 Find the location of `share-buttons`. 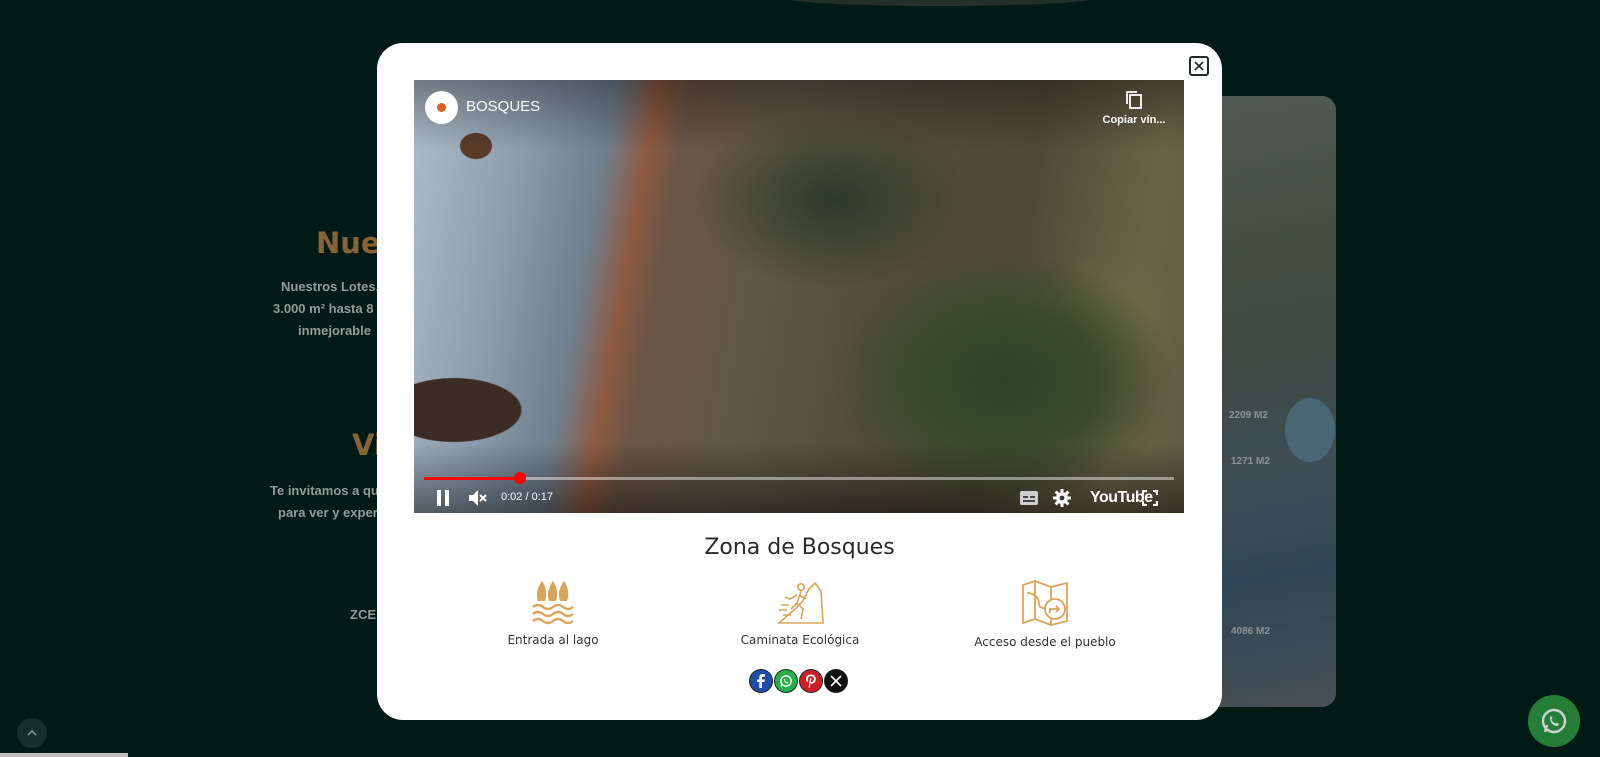

share-buttons is located at coordinates (798, 681).